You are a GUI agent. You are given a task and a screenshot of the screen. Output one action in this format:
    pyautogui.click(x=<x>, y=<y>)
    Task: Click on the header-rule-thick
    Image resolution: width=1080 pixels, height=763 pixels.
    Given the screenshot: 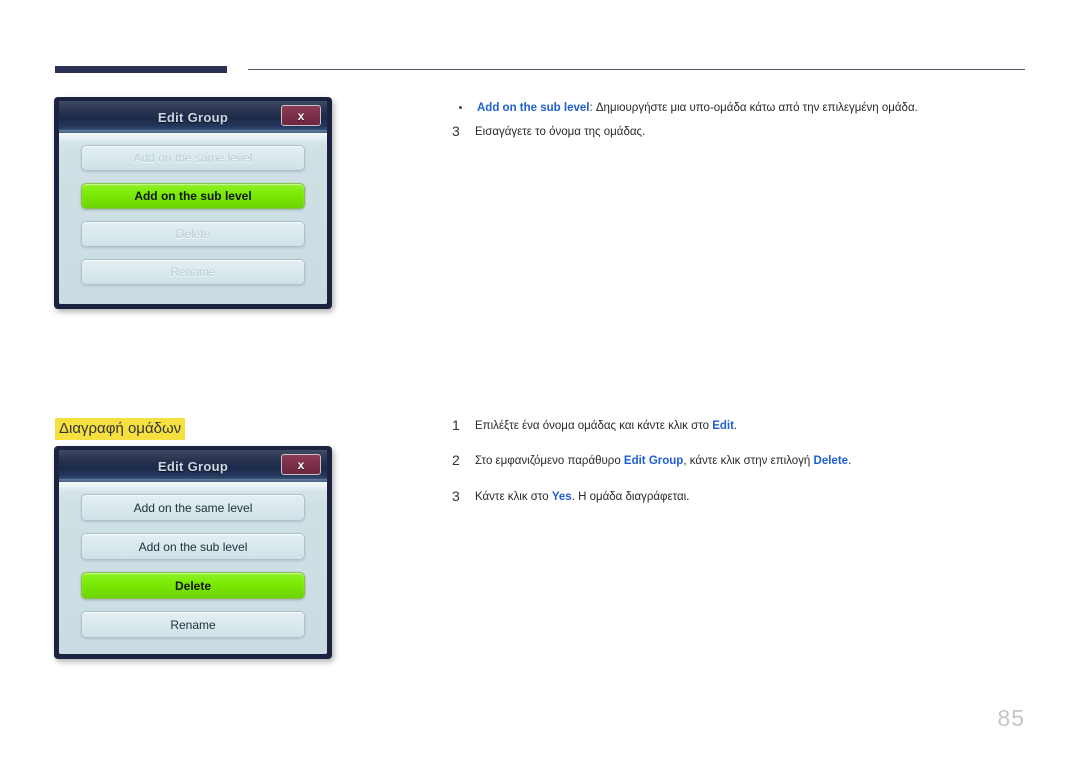 What is the action you would take?
    pyautogui.click(x=141, y=69)
    